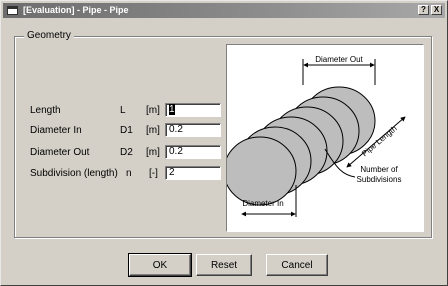 The height and width of the screenshot is (286, 448). Describe the element at coordinates (12, 10) in the screenshot. I see `window-icon` at that location.